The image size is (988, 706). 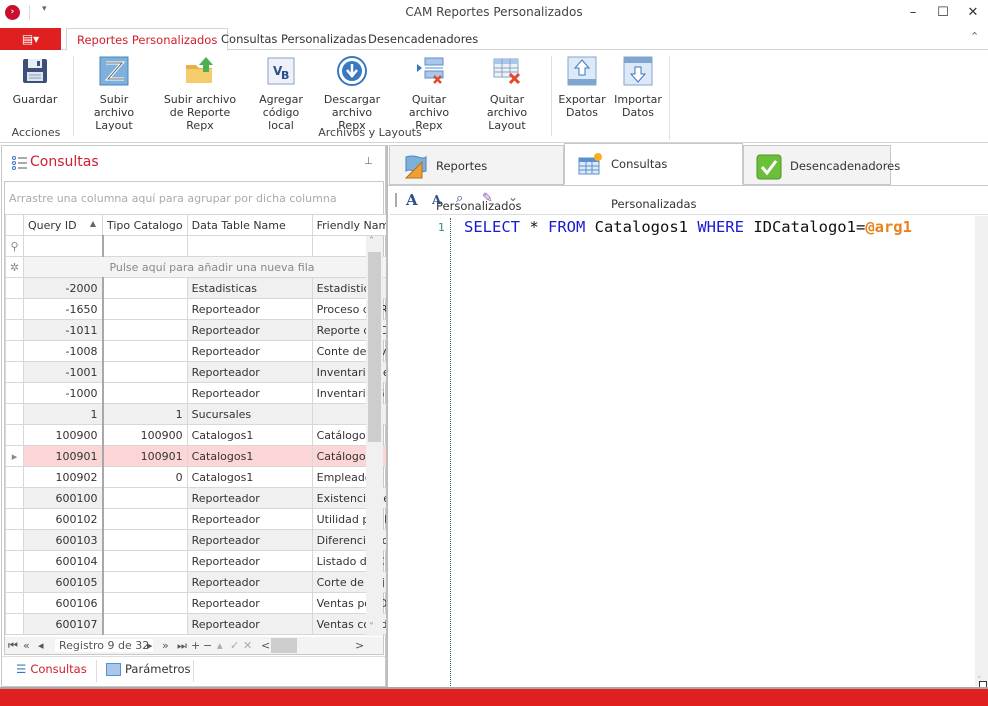 What do you see at coordinates (249, 477) in the screenshot?
I see `cell-data-table-name: Catalogos1` at bounding box center [249, 477].